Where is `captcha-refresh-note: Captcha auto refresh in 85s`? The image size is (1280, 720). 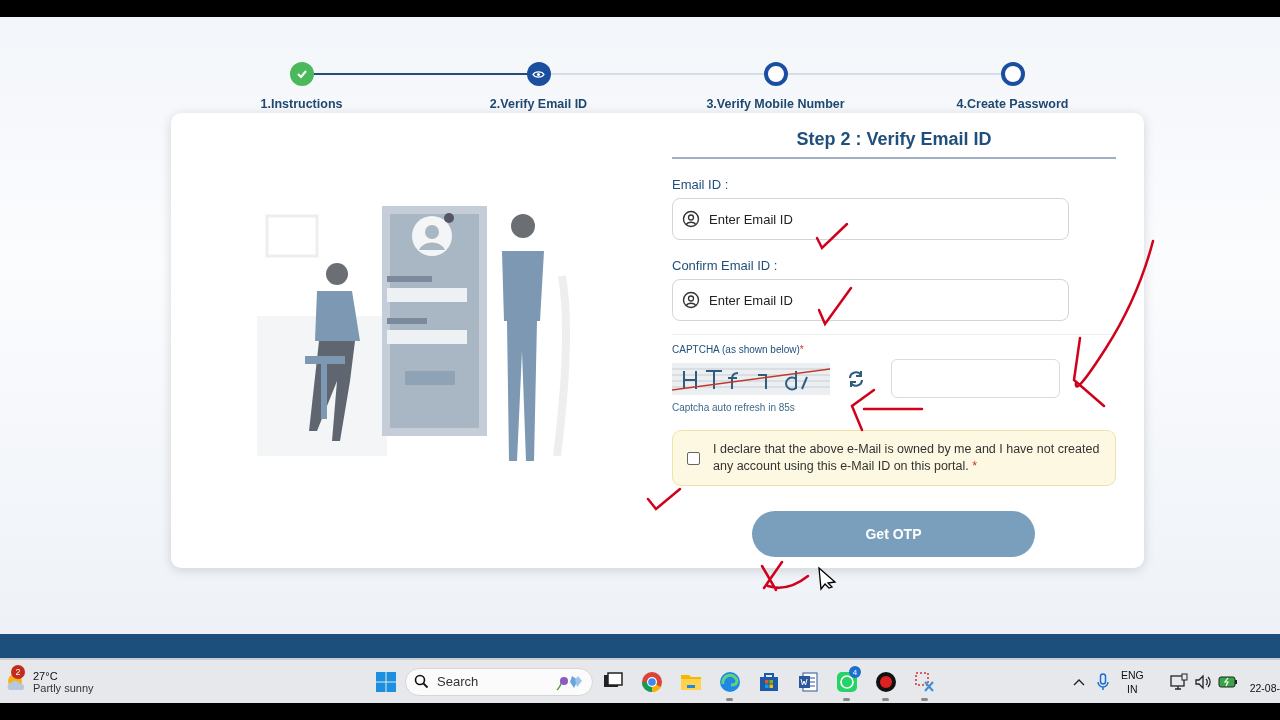 captcha-refresh-note: Captcha auto refresh in 85s is located at coordinates (734, 407).